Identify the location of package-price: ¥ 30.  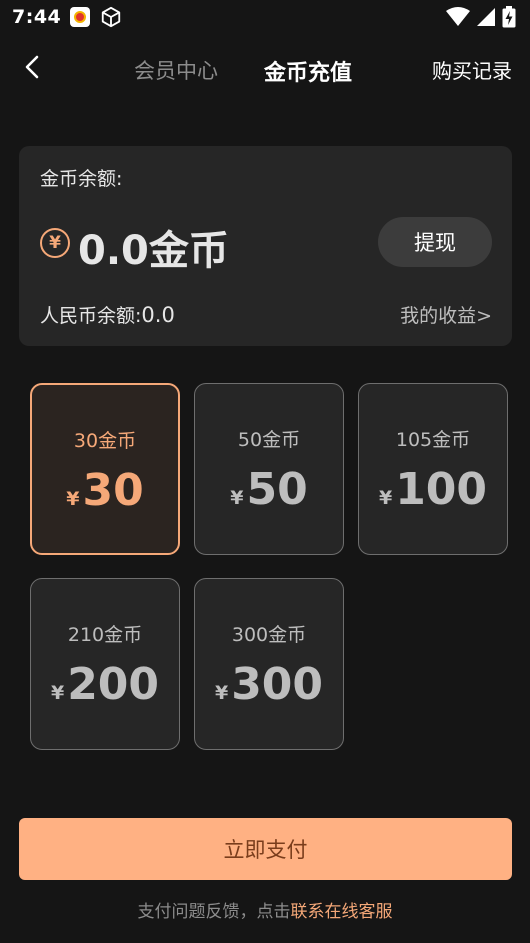
(104, 490).